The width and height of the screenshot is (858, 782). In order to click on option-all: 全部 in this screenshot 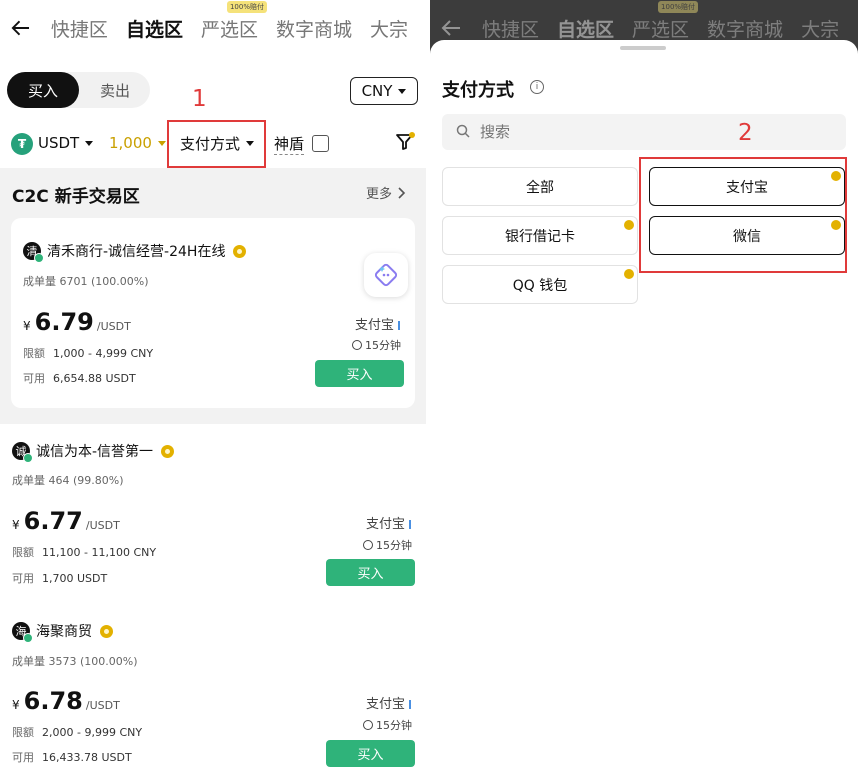, I will do `click(540, 186)`.